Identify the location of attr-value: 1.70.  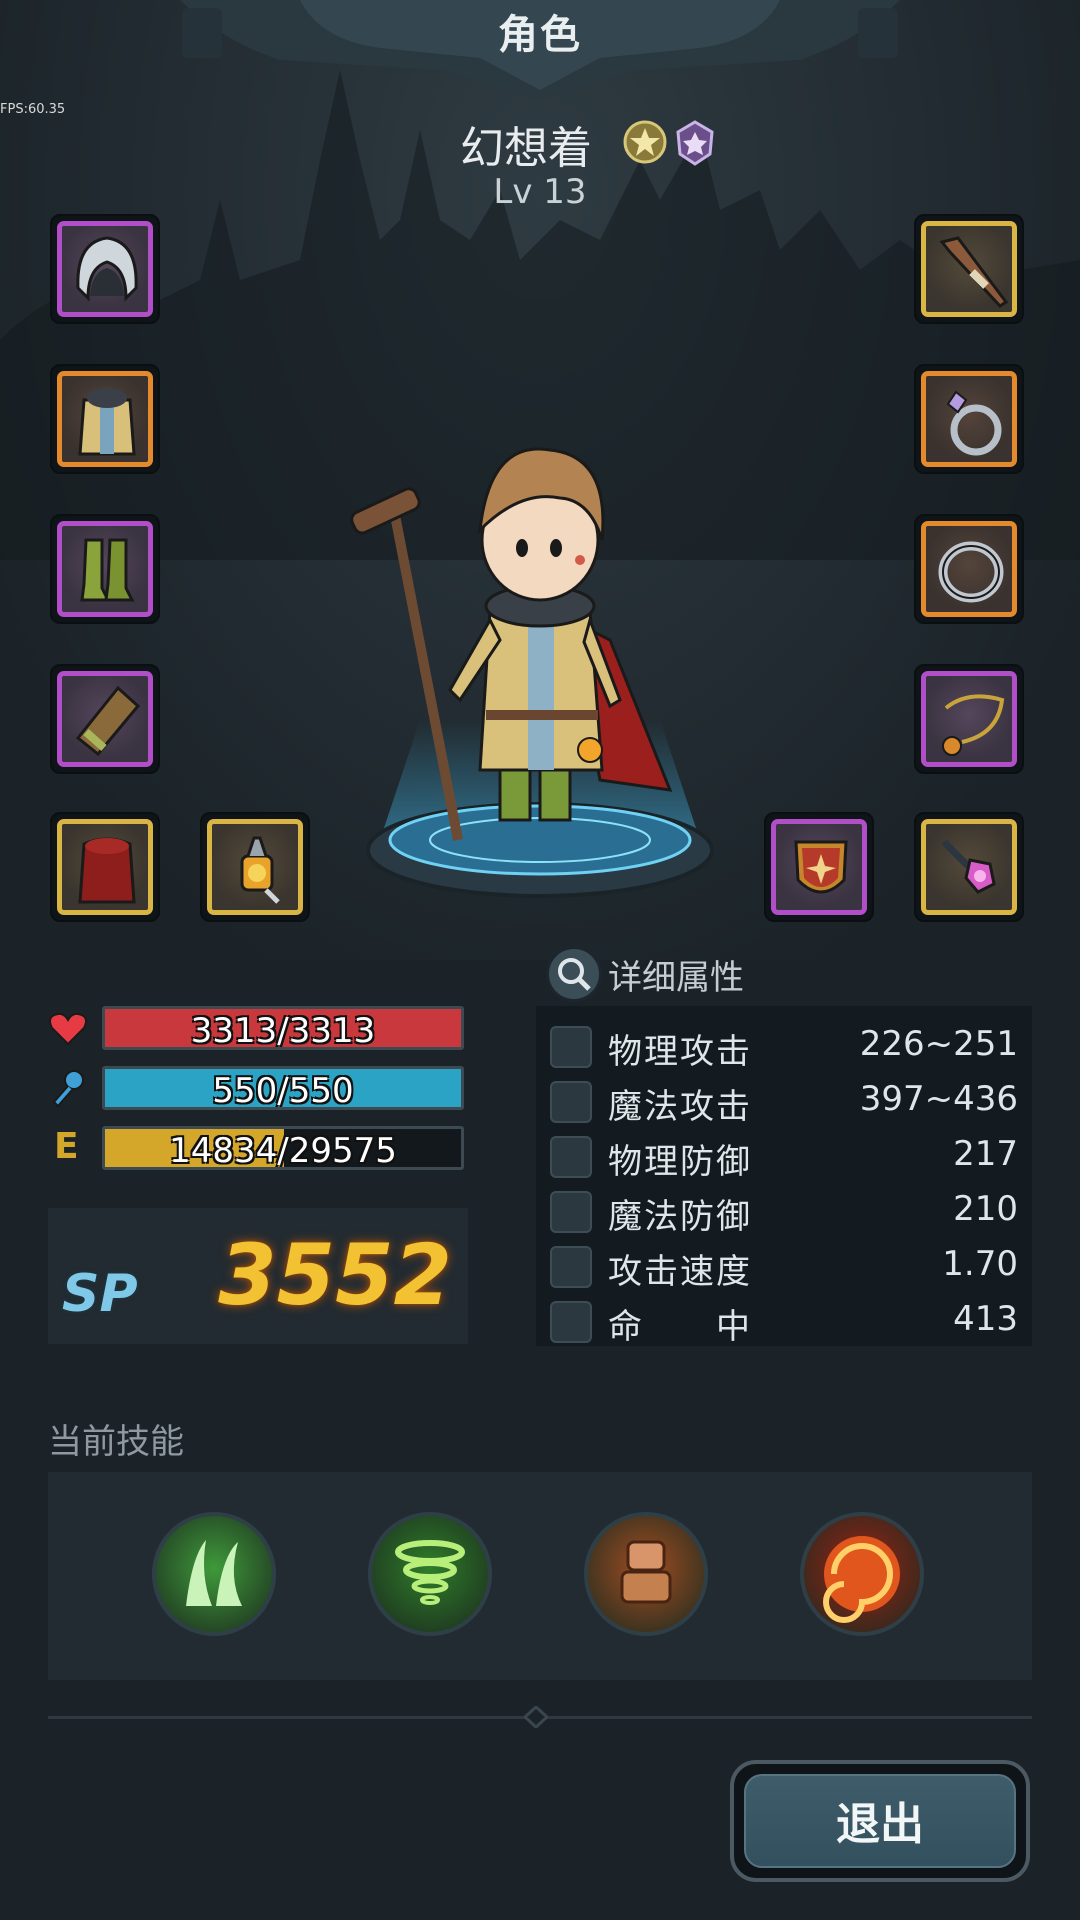
(980, 1264).